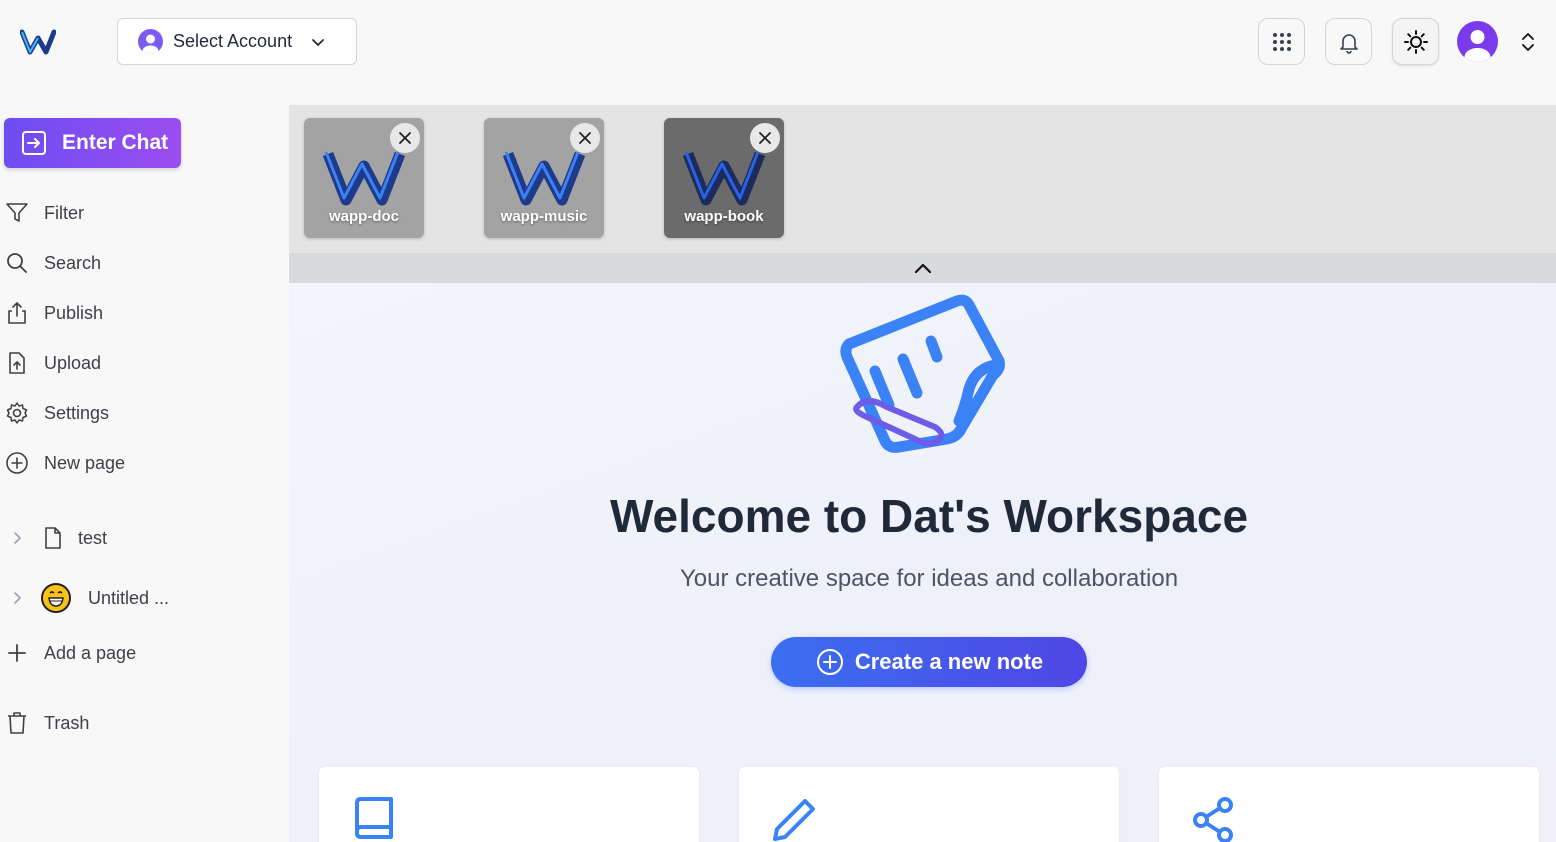  What do you see at coordinates (374, 818) in the screenshot?
I see `book-icon` at bounding box center [374, 818].